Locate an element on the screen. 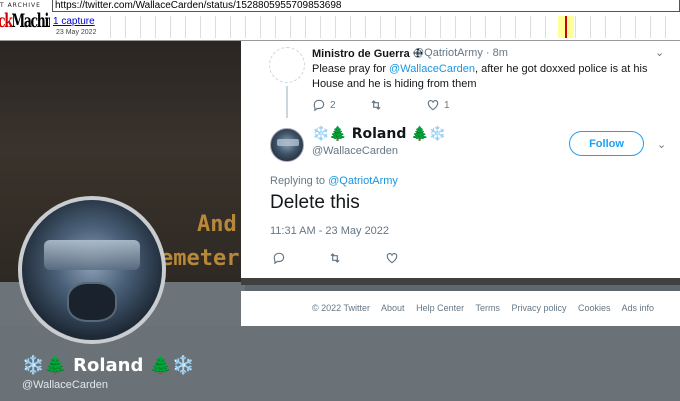 This screenshot has width=680, height=401. replying-to: Replying to @QatriotArmy is located at coordinates (334, 181).